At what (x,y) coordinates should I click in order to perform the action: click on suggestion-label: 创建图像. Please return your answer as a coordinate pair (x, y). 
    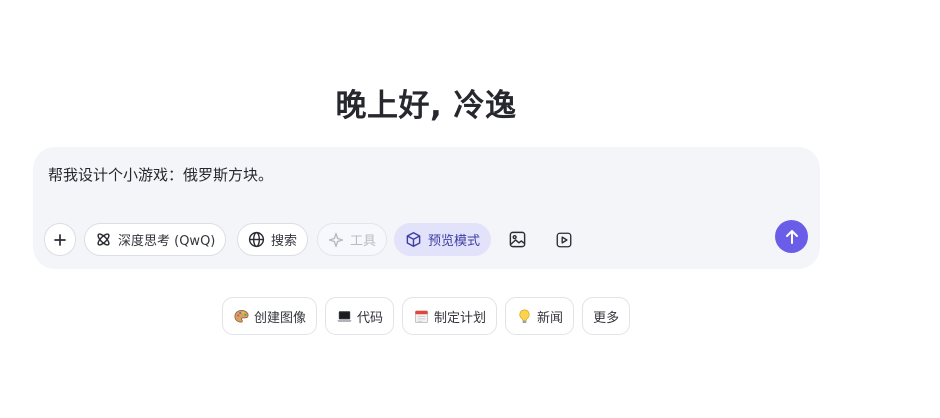
    Looking at the image, I should click on (280, 318).